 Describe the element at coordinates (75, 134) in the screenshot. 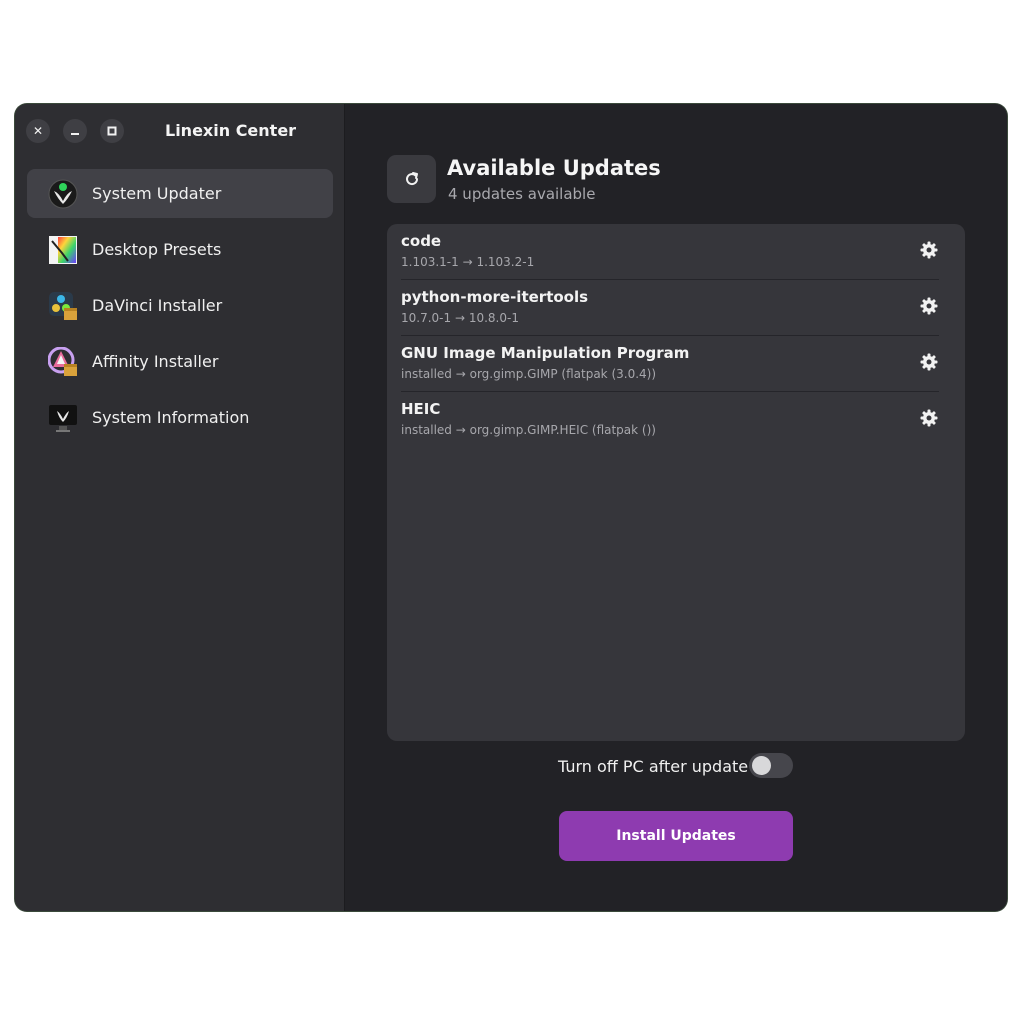

I see `minimize-icon` at that location.